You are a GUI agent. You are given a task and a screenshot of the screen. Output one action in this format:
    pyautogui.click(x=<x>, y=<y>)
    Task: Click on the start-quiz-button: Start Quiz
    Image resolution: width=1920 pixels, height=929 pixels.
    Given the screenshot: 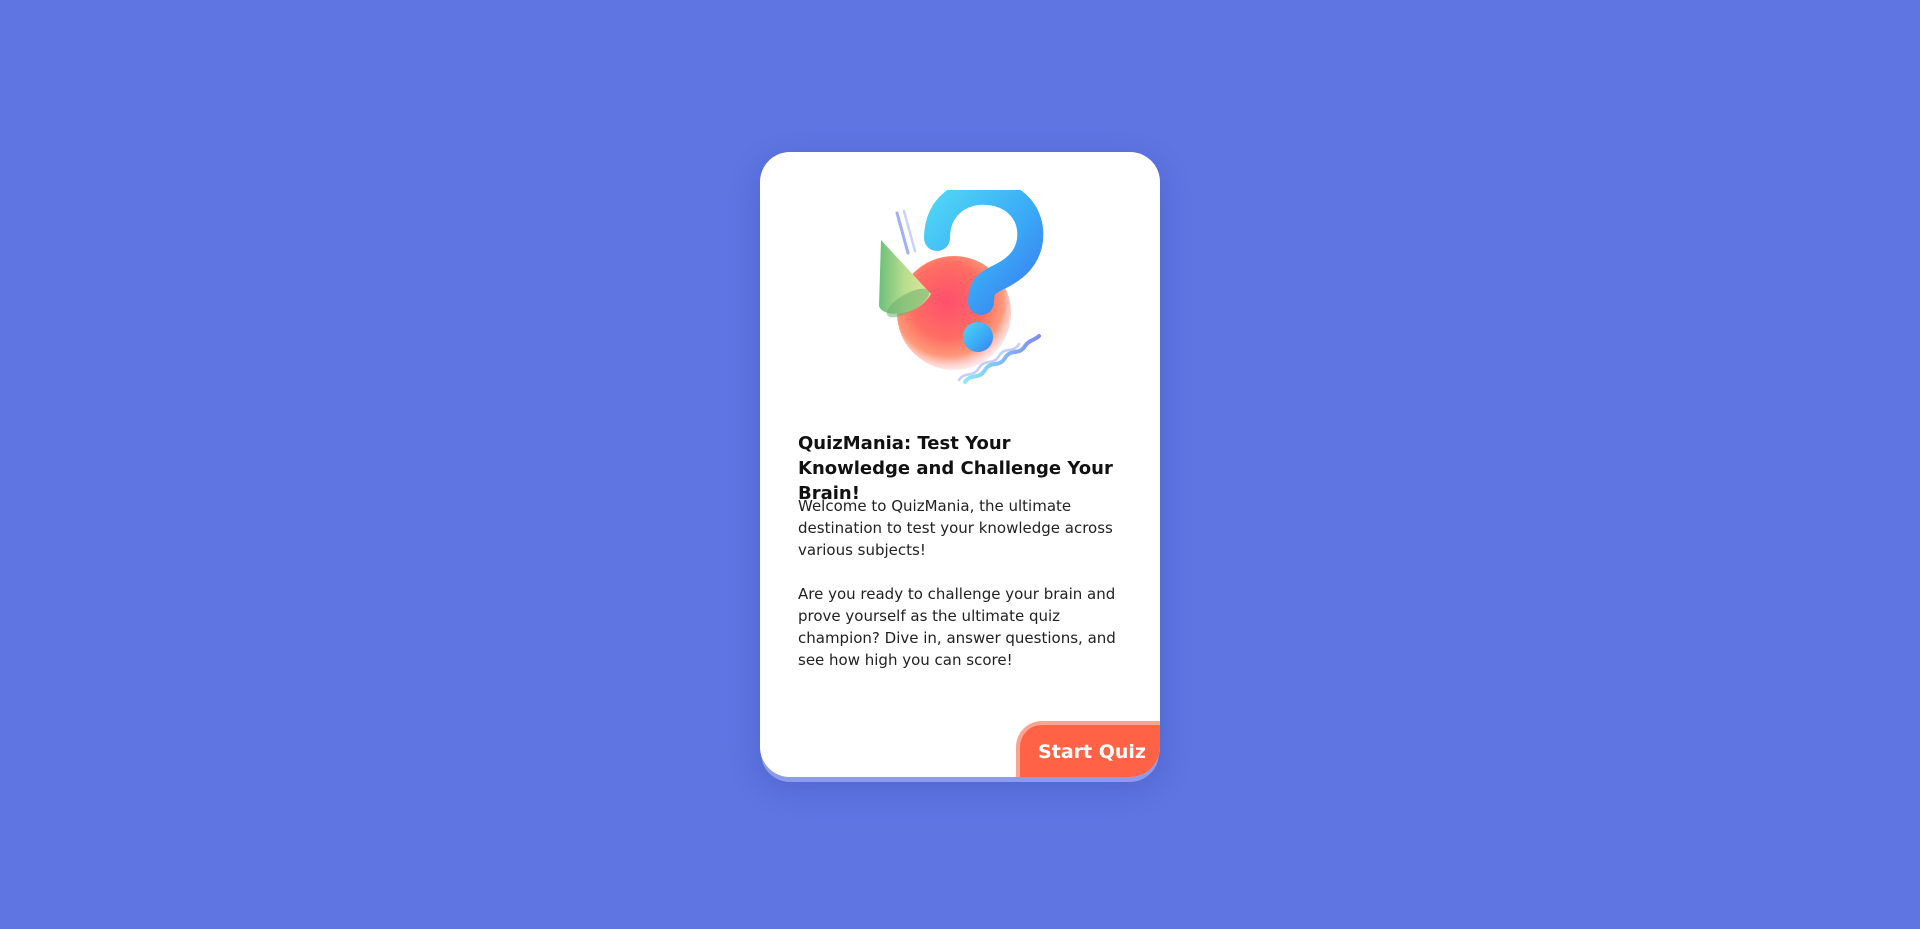 What is the action you would take?
    pyautogui.click(x=1088, y=749)
    